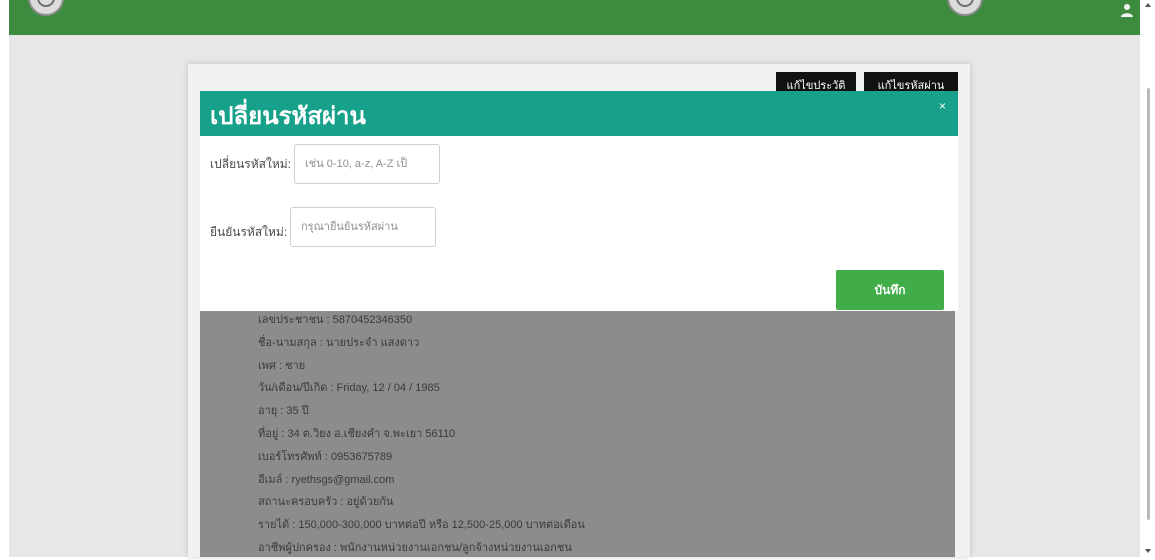 This screenshot has height=560, width=1155. I want to click on scroll-up-icon, so click(1148, 5).